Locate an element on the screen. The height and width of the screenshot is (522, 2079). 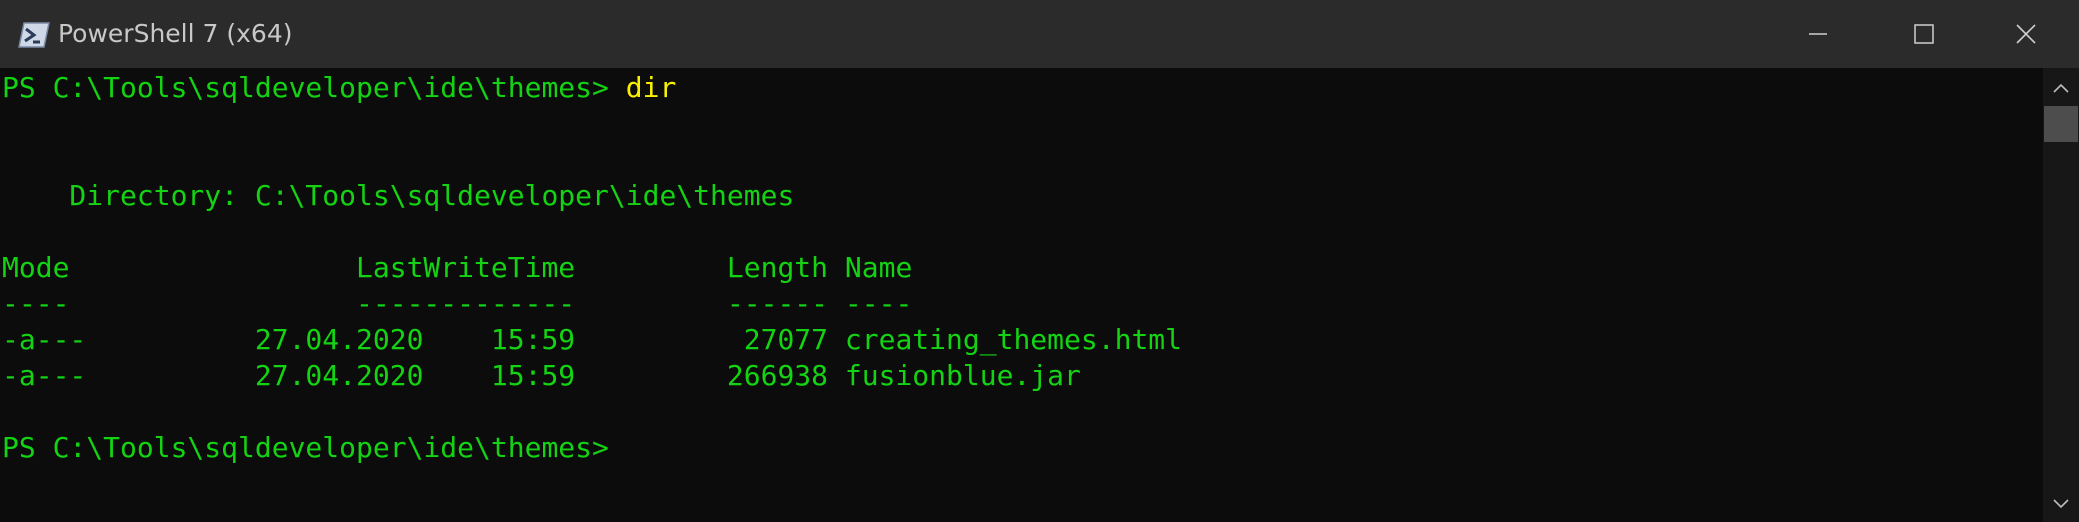
command-text: dir is located at coordinates (651, 87).